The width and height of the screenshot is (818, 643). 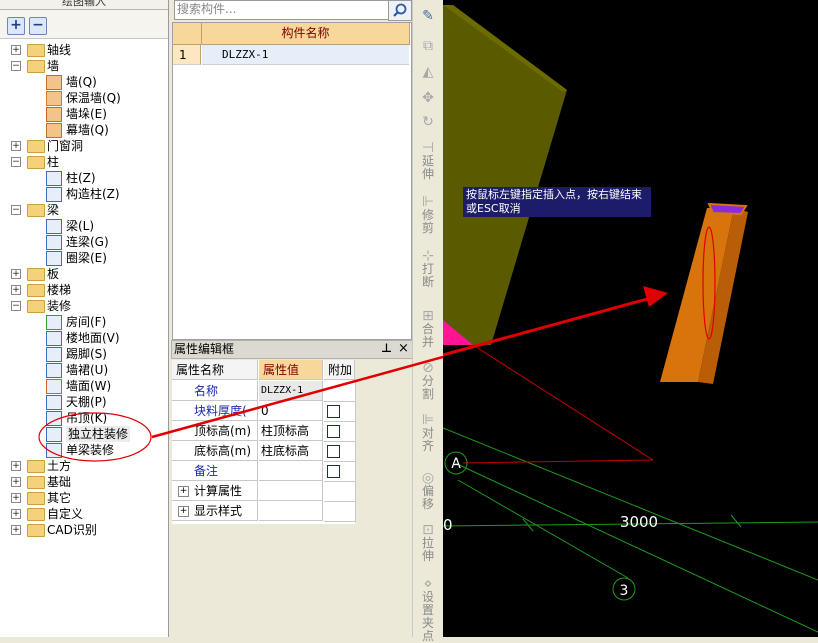 I want to click on tree-item: 楼地面(V), so click(x=84, y=338).